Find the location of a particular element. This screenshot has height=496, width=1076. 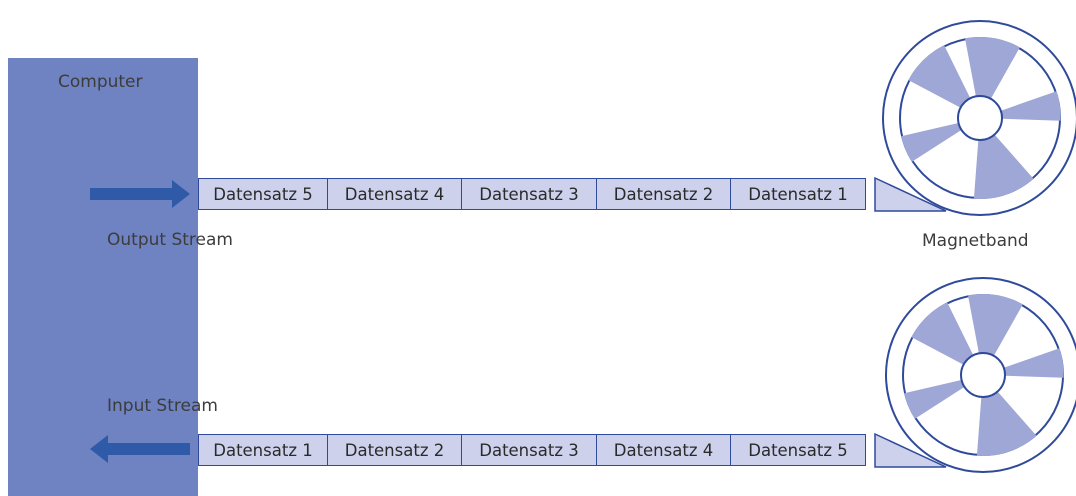

magnetband-reel-bottom-icon is located at coordinates (980, 375).